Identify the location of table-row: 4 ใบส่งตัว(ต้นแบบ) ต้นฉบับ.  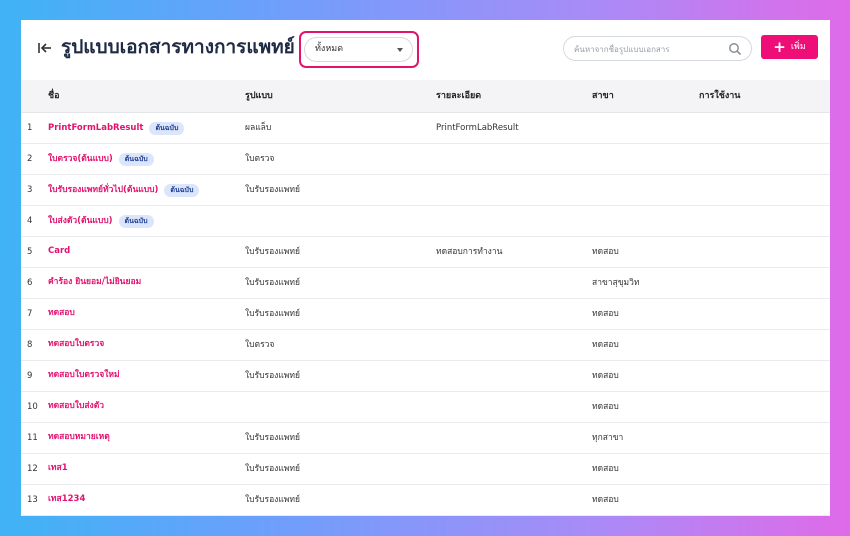
(425, 221).